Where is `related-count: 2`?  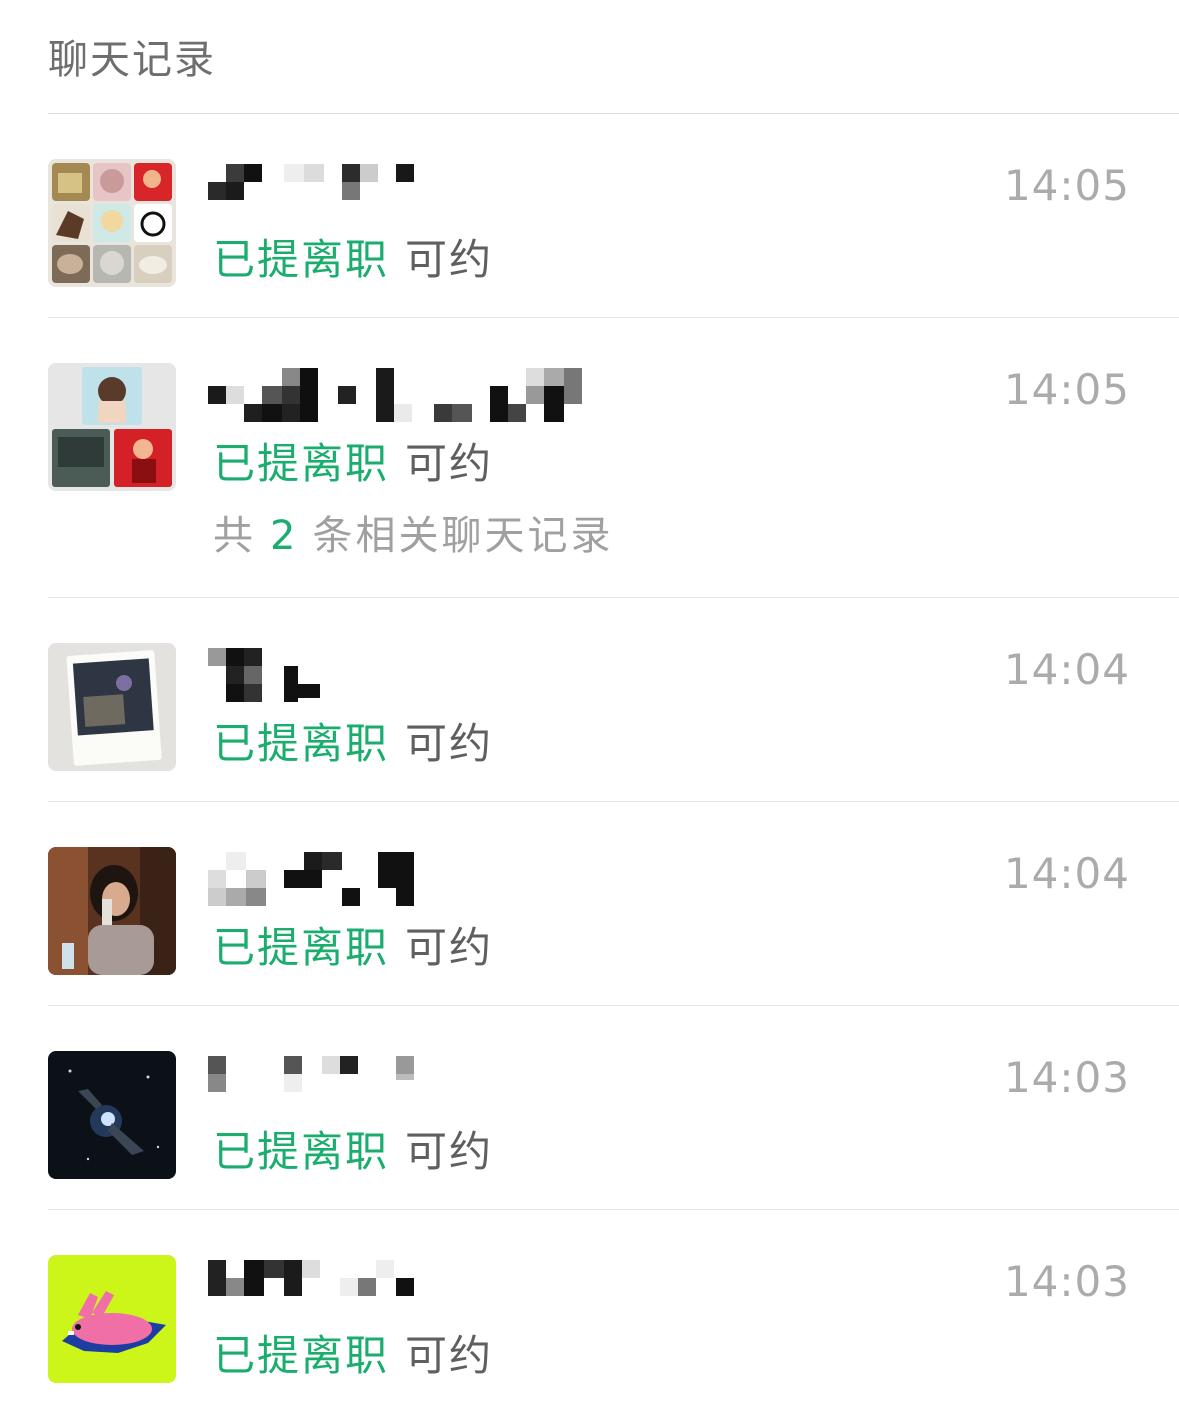 related-count: 2 is located at coordinates (284, 536).